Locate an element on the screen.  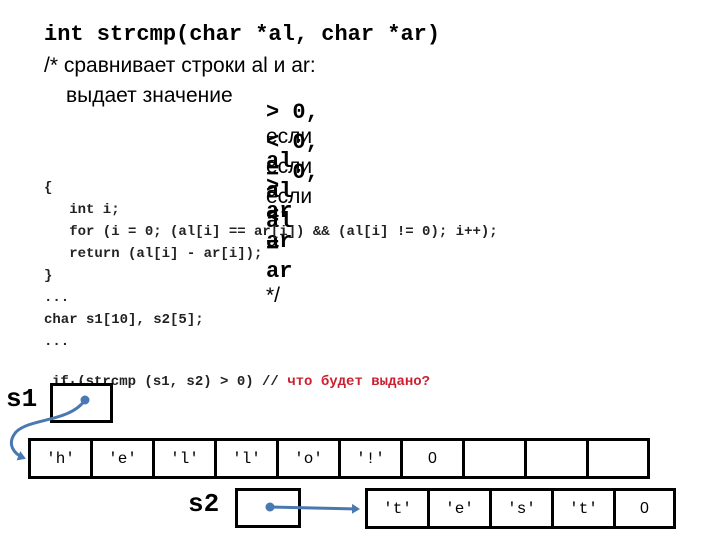
s2-pointer-arrow is located at coordinates (312, 508).